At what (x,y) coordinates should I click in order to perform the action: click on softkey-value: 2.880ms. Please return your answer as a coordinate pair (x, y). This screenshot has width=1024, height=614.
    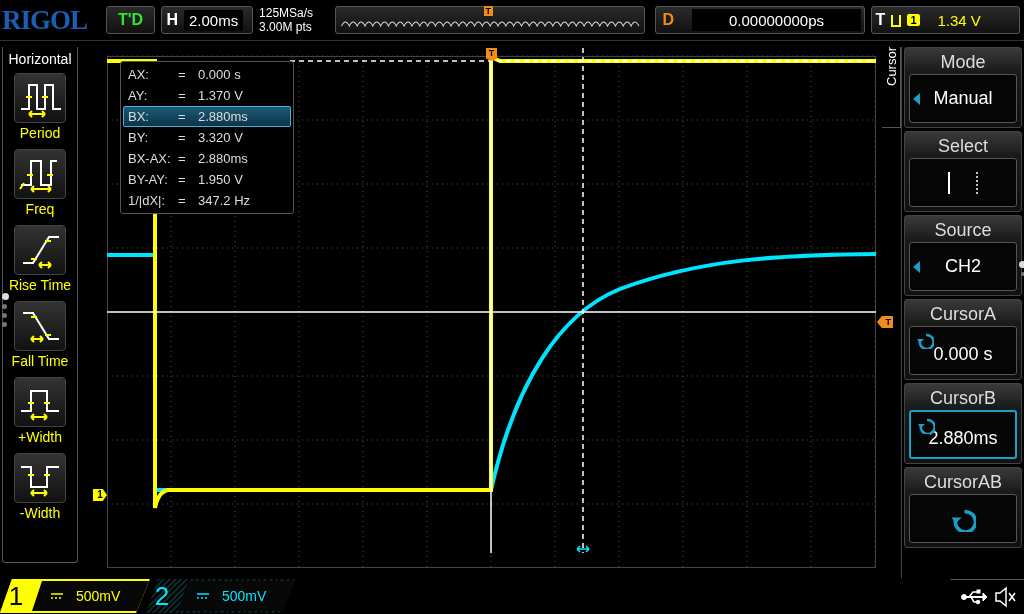
    Looking at the image, I should click on (963, 438).